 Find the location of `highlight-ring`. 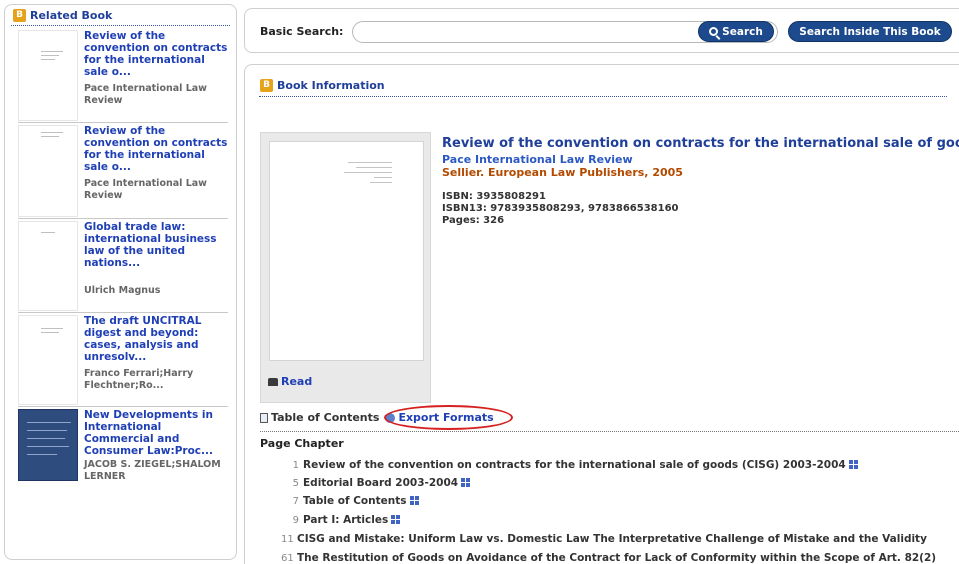

highlight-ring is located at coordinates (448, 417).